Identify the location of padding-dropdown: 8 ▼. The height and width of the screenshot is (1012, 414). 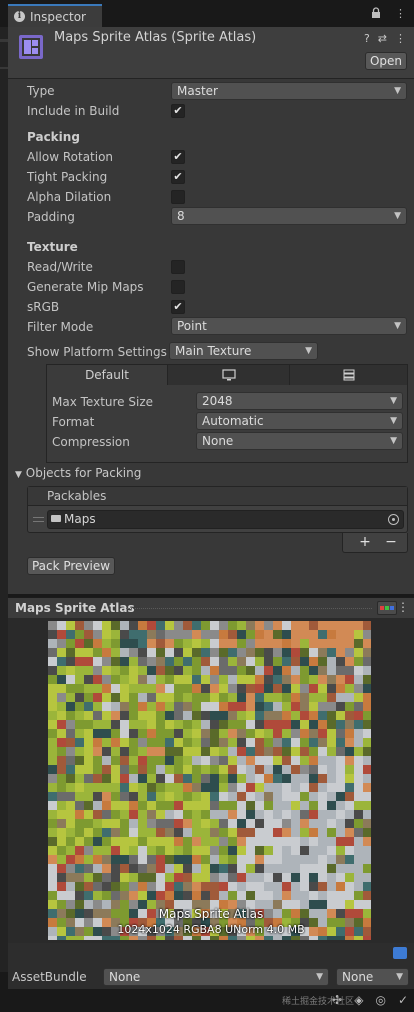
(289, 216).